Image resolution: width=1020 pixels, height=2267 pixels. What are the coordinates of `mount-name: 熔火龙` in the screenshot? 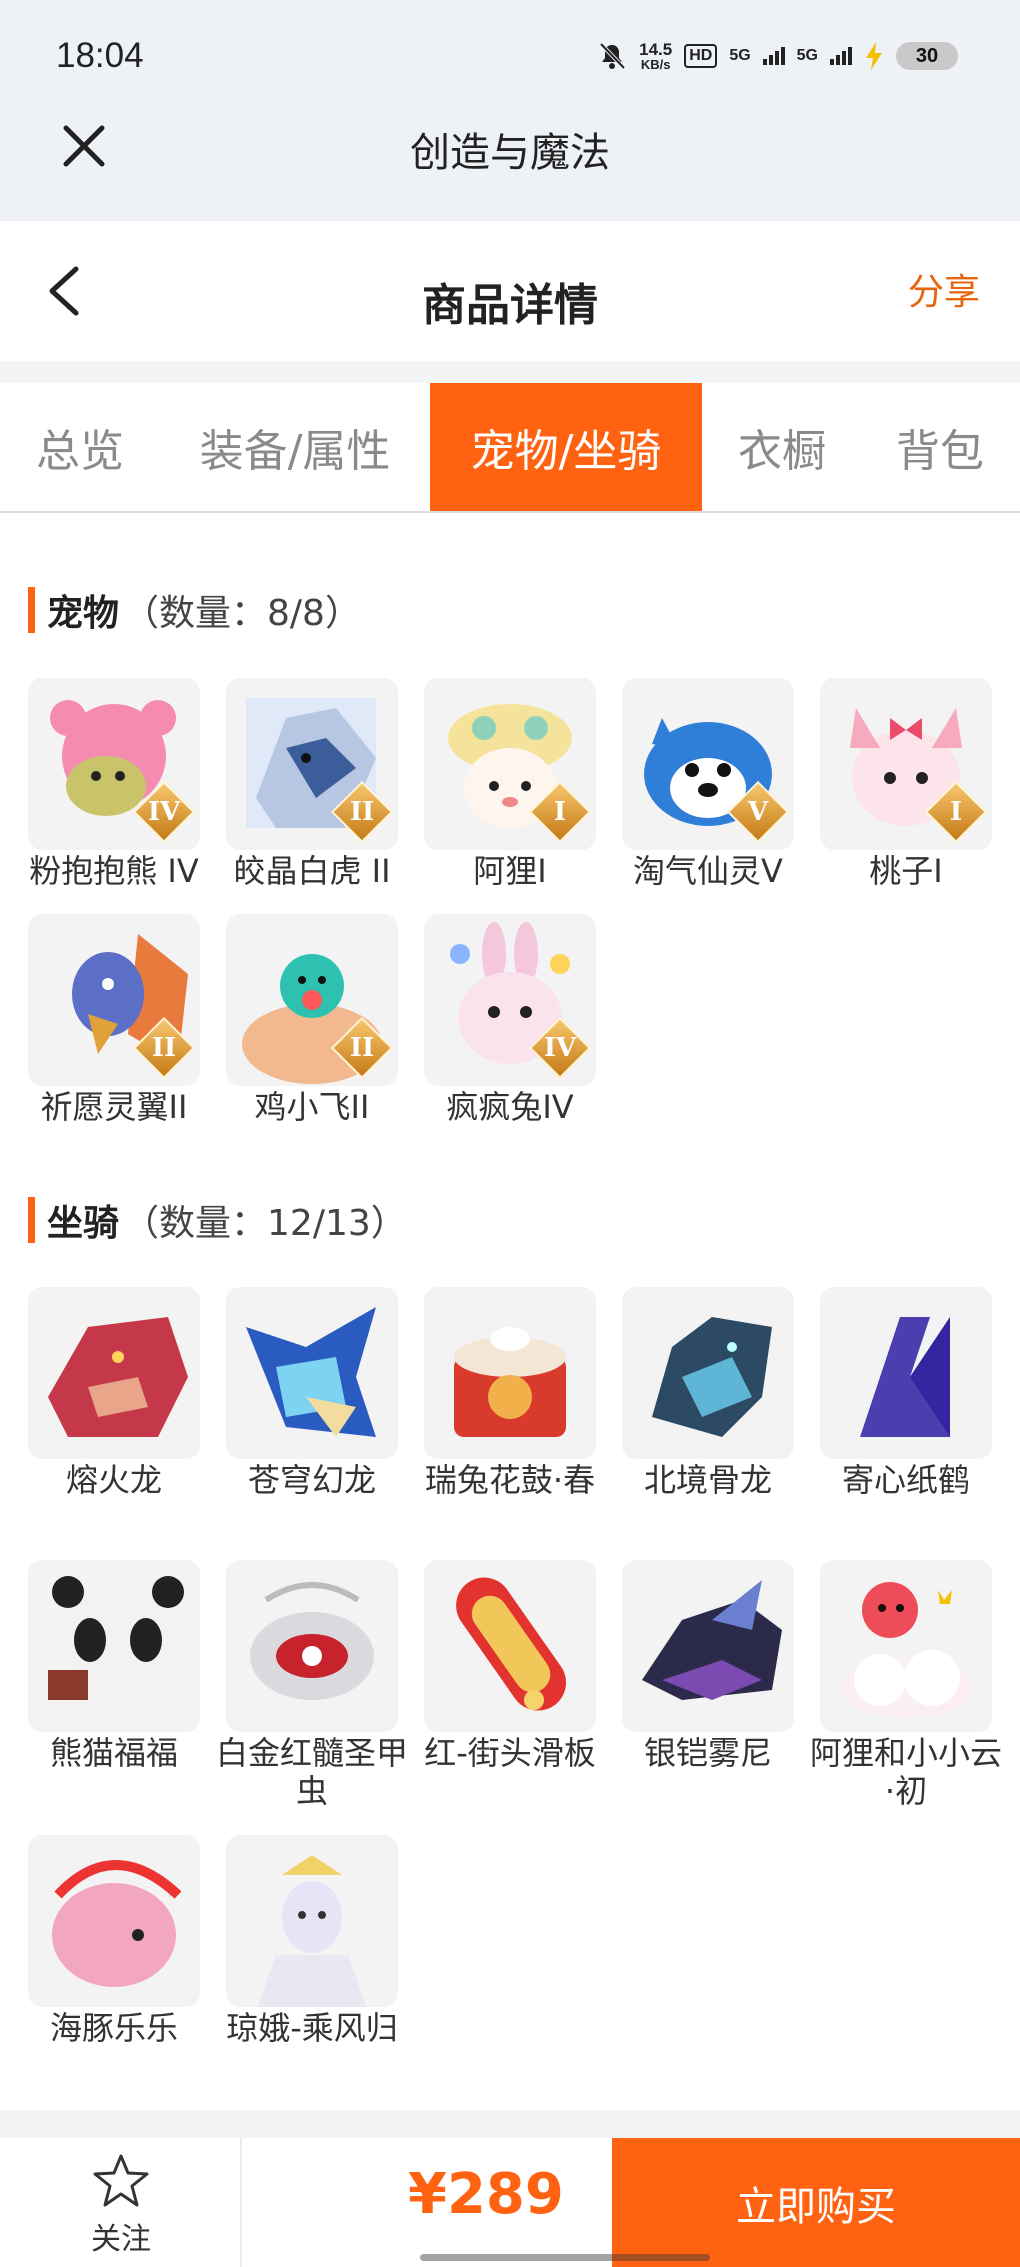 It's located at (113, 1480).